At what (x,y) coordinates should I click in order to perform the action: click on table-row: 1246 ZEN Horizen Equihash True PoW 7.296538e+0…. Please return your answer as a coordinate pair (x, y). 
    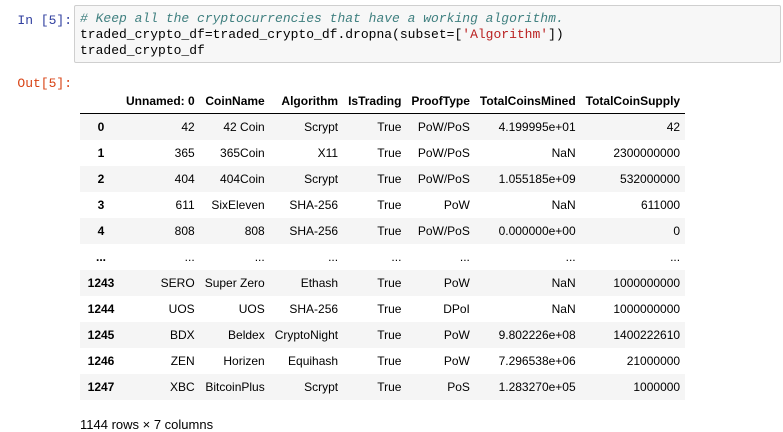
    Looking at the image, I should click on (383, 361).